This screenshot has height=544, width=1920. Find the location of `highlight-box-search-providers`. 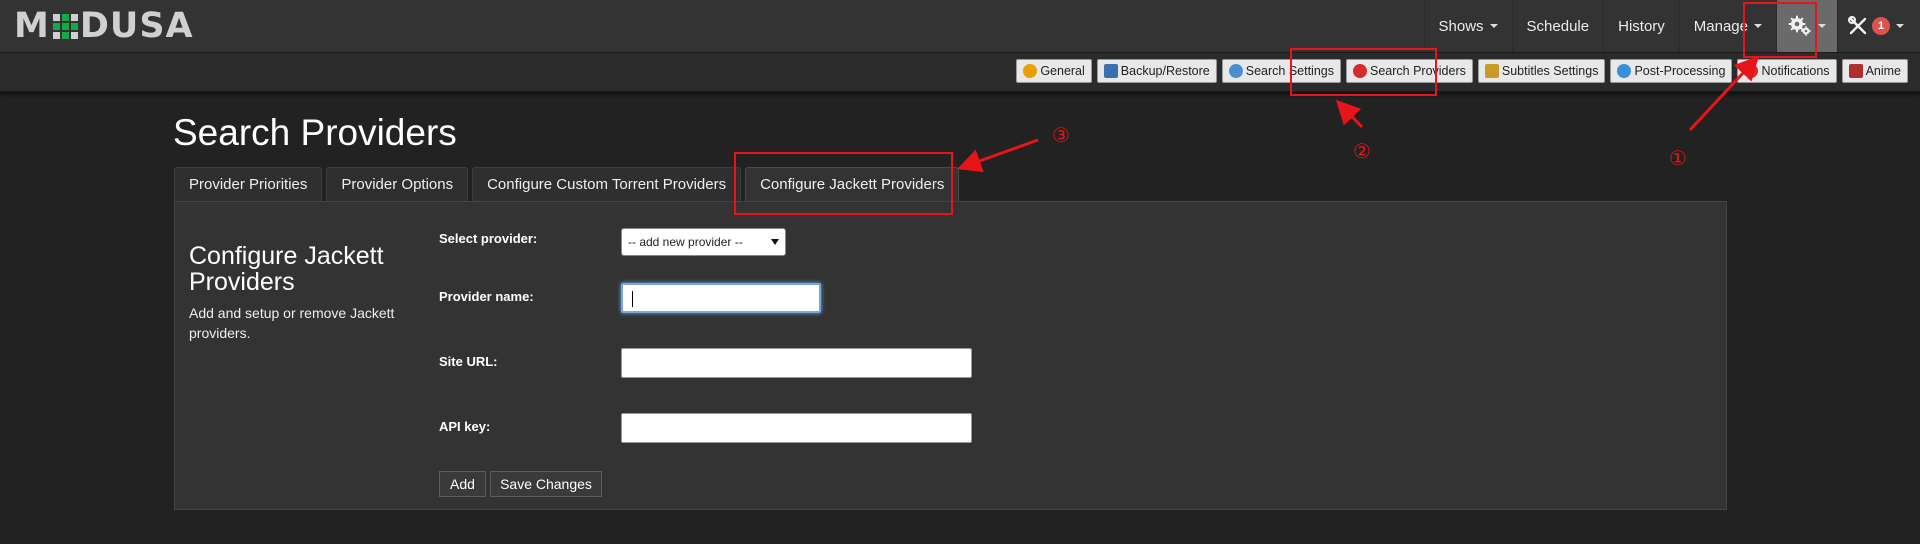

highlight-box-search-providers is located at coordinates (1363, 72).